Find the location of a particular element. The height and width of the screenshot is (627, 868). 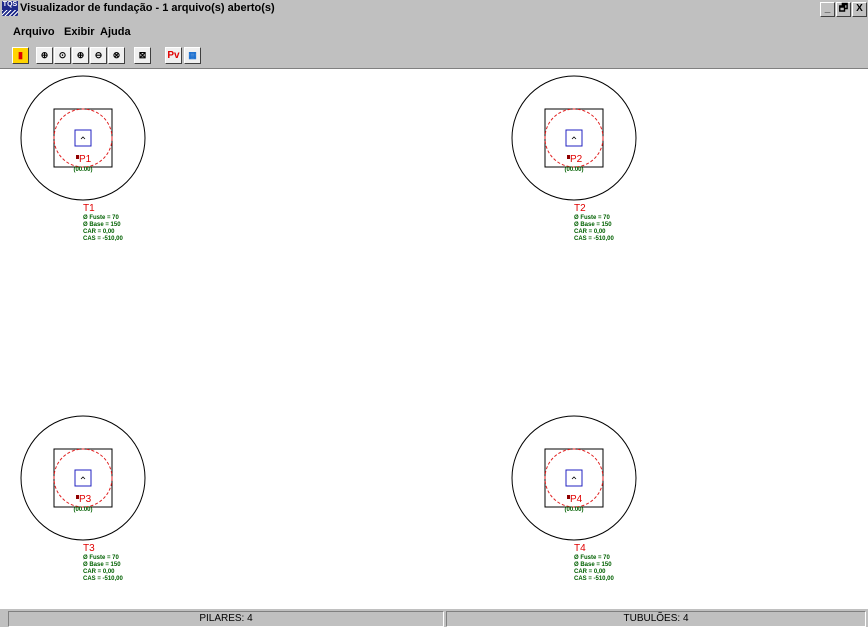

zoom-previous-button: ⊗ is located at coordinates (116, 55).